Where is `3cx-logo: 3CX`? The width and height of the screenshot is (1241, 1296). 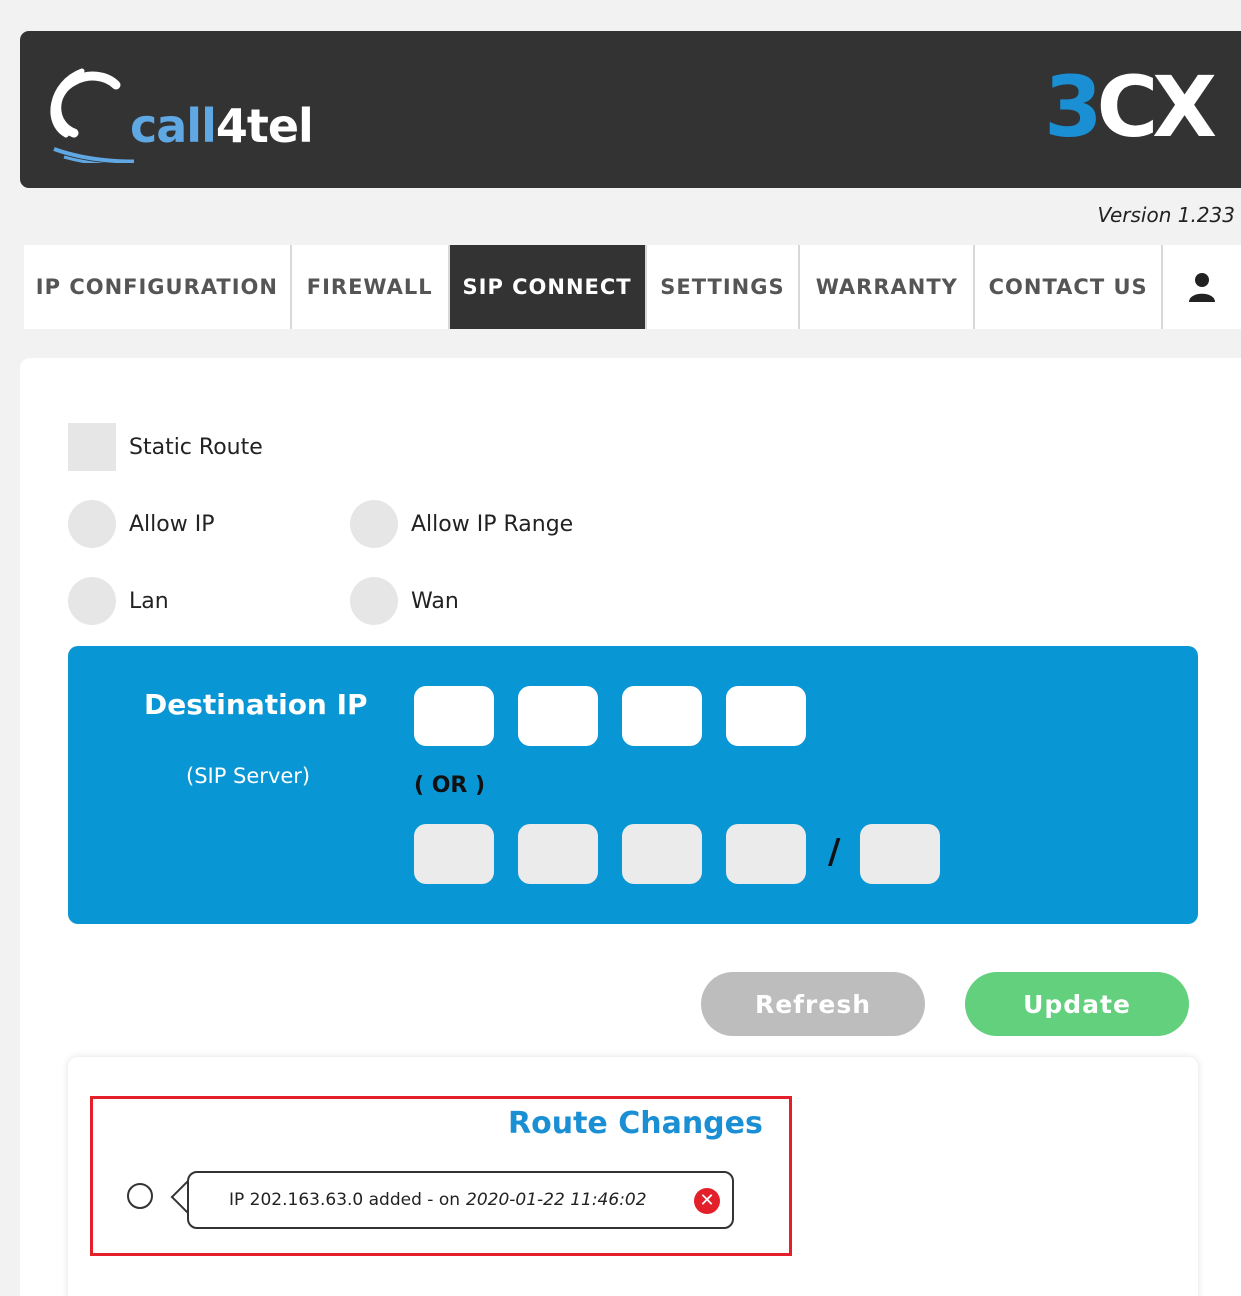
3cx-logo: 3CX is located at coordinates (1130, 107).